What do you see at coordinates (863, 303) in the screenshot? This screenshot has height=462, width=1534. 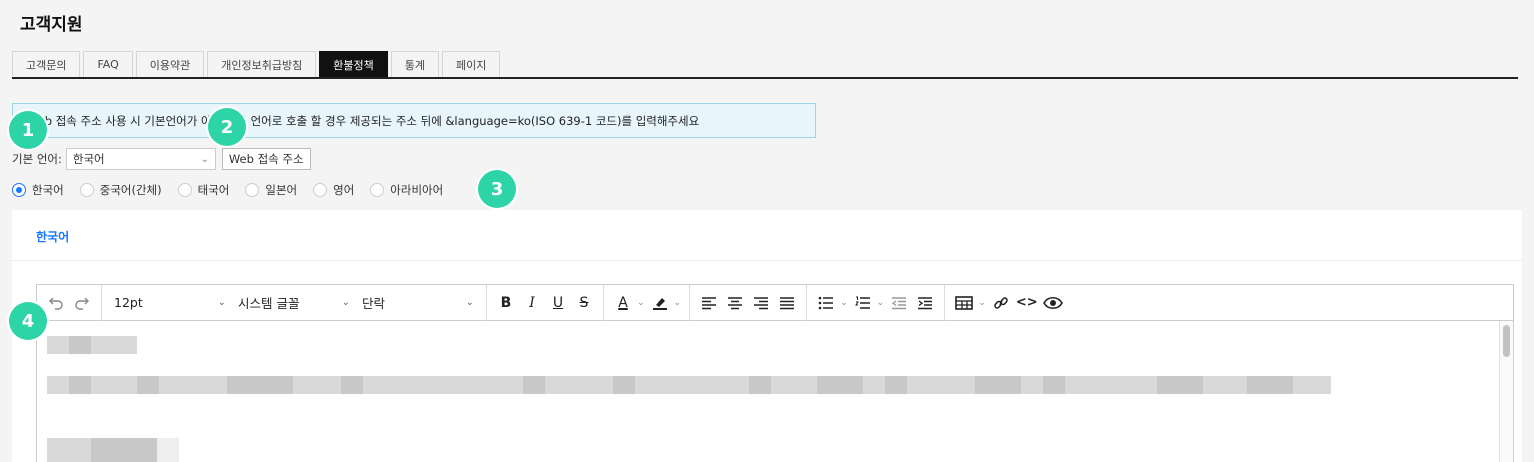 I see `numbered-list-icon` at bounding box center [863, 303].